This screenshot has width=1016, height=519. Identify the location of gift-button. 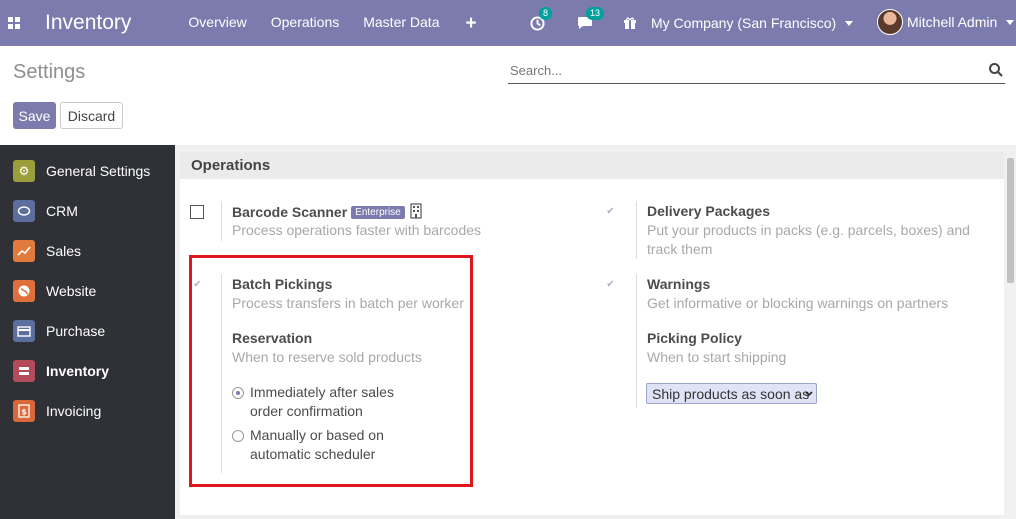
(630, 23).